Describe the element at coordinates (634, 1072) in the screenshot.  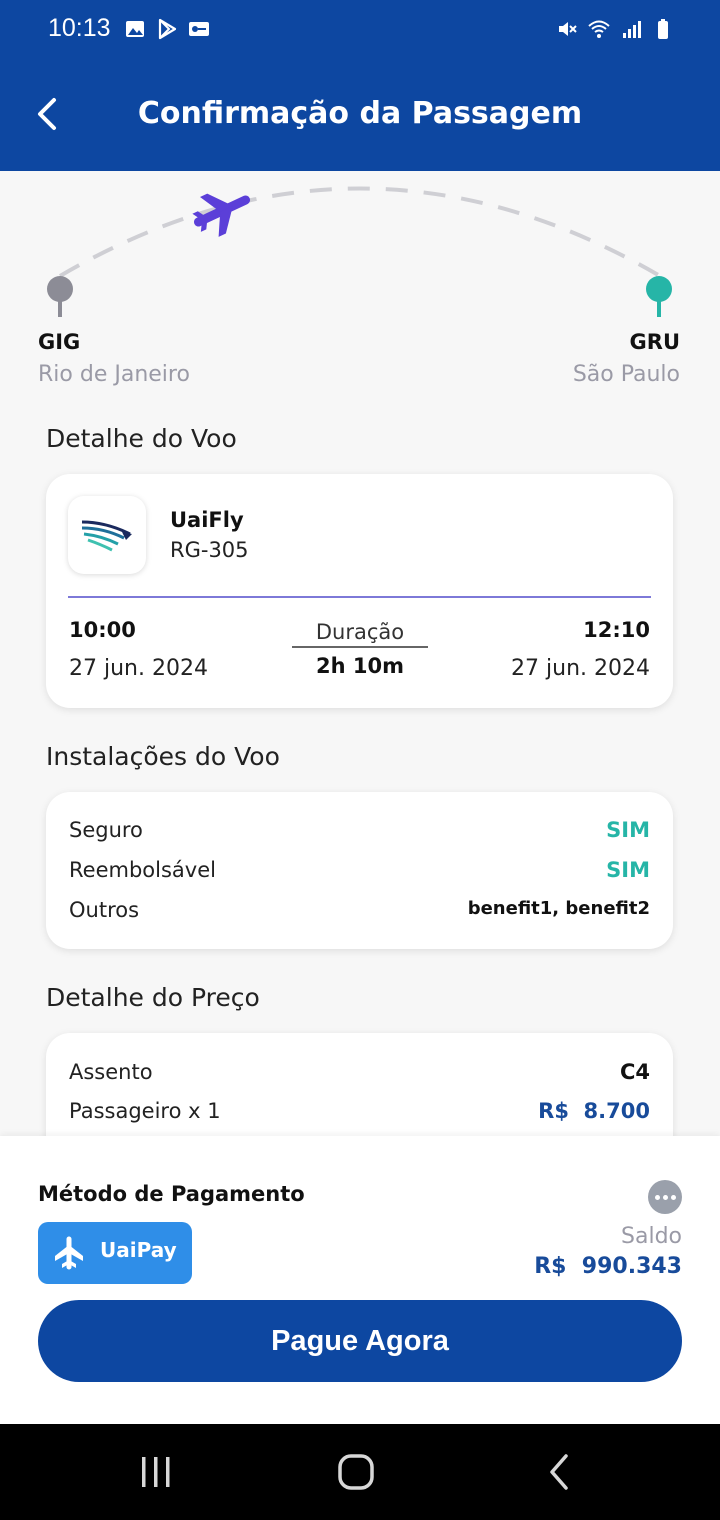
I see `price-value: C4` at that location.